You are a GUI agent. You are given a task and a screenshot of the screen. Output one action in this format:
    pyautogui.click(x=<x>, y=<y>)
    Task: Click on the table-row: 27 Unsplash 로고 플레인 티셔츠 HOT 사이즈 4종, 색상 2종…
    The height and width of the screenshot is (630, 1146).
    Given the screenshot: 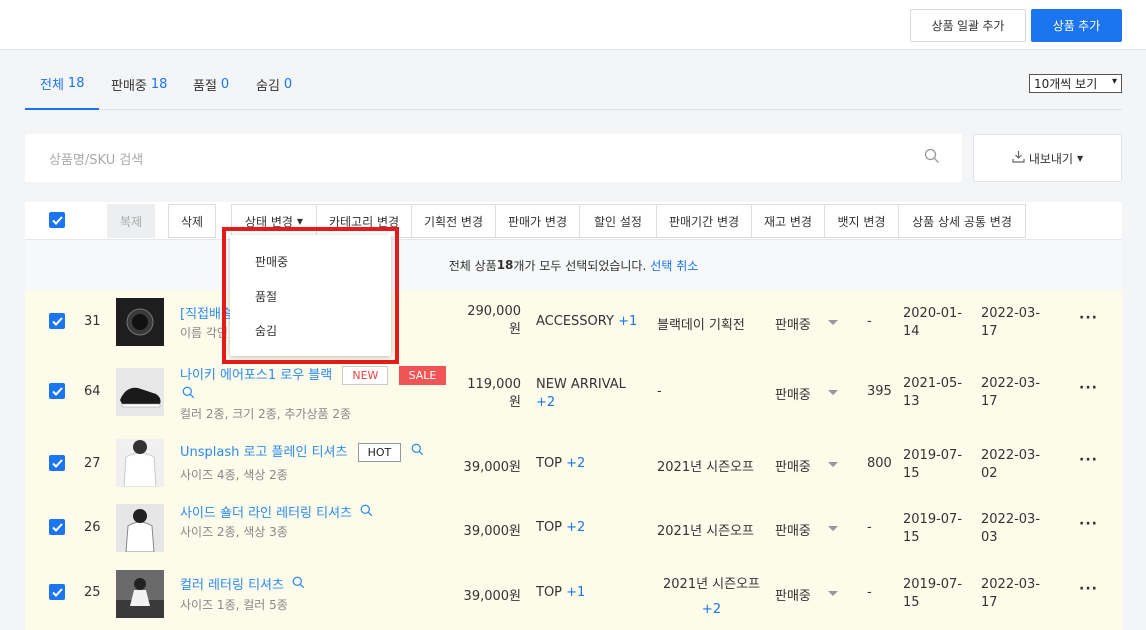 What is the action you would take?
    pyautogui.click(x=573, y=461)
    